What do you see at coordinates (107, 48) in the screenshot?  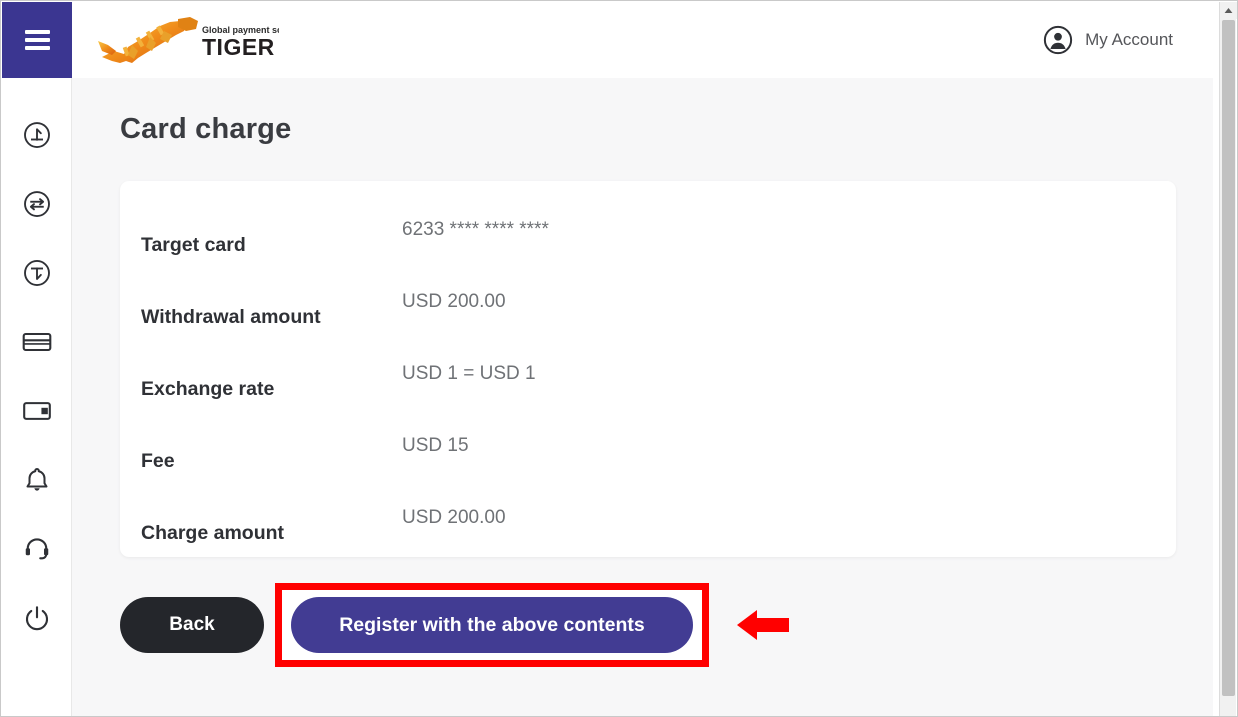 I see `tiger-tail` at bounding box center [107, 48].